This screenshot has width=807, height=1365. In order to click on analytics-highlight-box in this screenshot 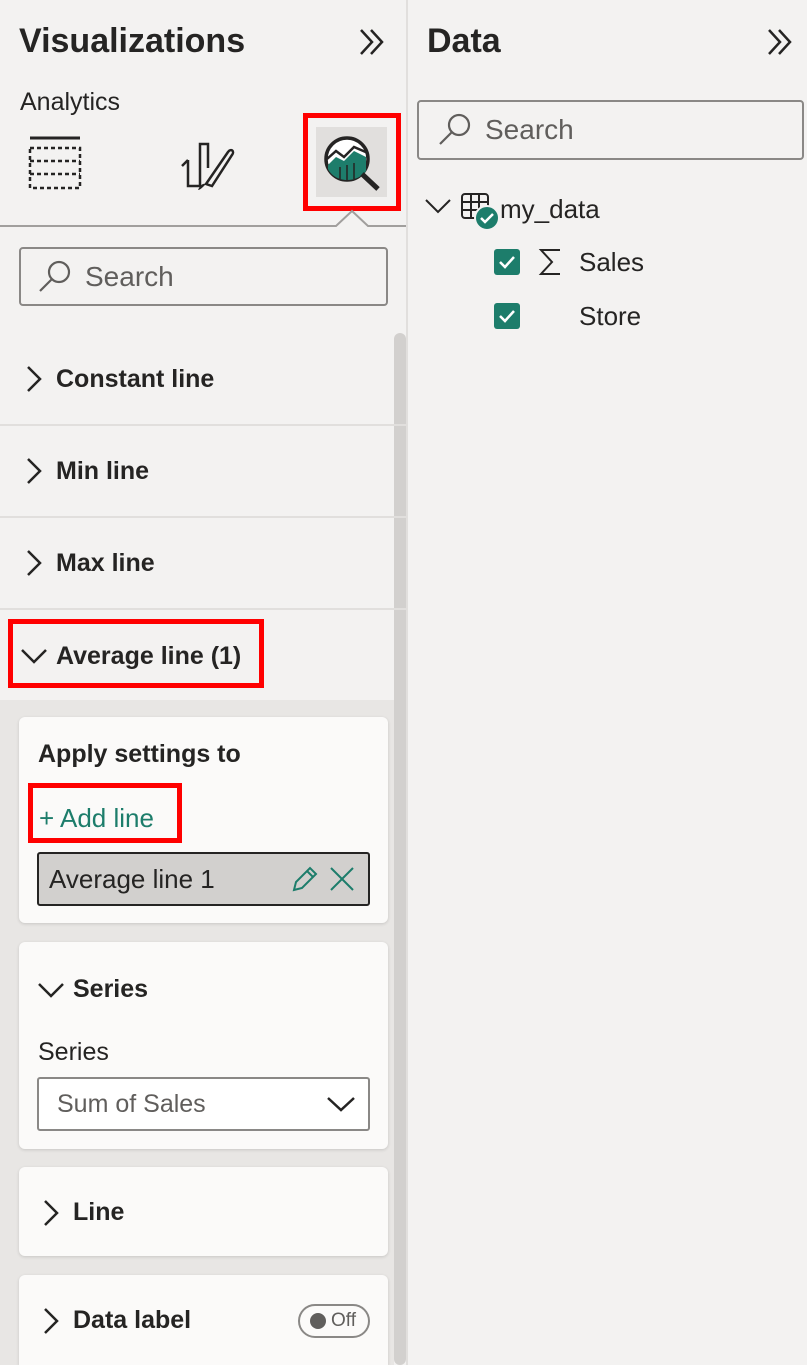, I will do `click(352, 162)`.